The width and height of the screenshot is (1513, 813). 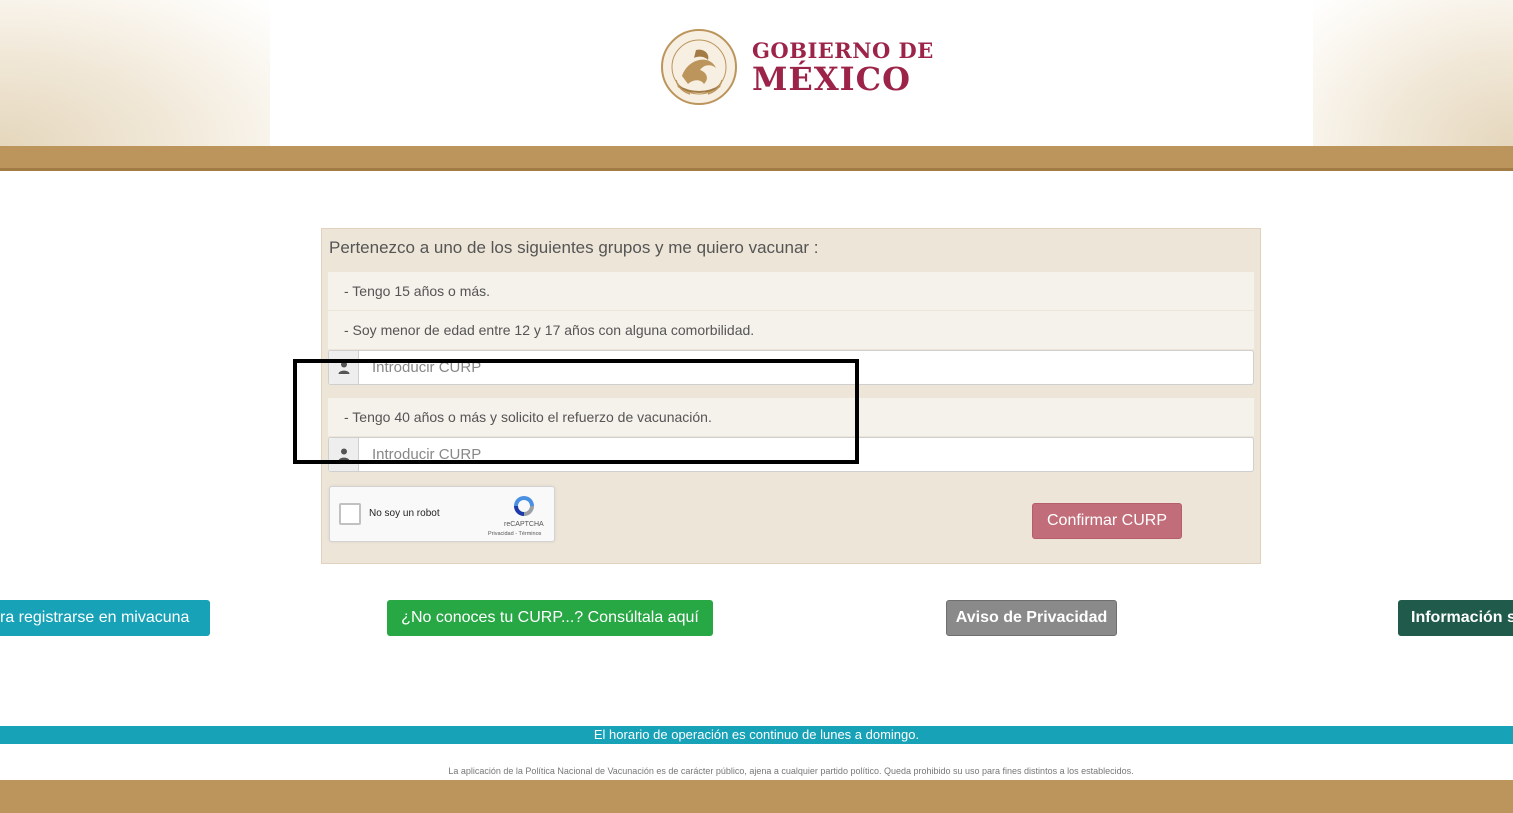 What do you see at coordinates (756, 157) in the screenshot?
I see `header-gold-bar` at bounding box center [756, 157].